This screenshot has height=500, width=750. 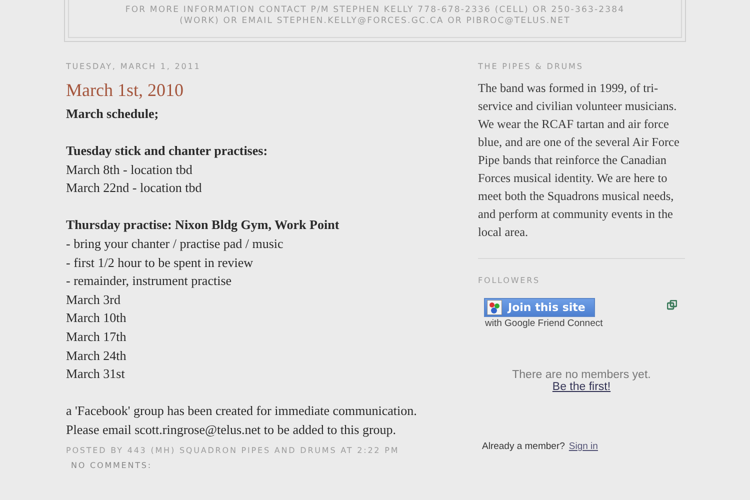 I want to click on post-line: March 22nd - location tbd, so click(x=134, y=188).